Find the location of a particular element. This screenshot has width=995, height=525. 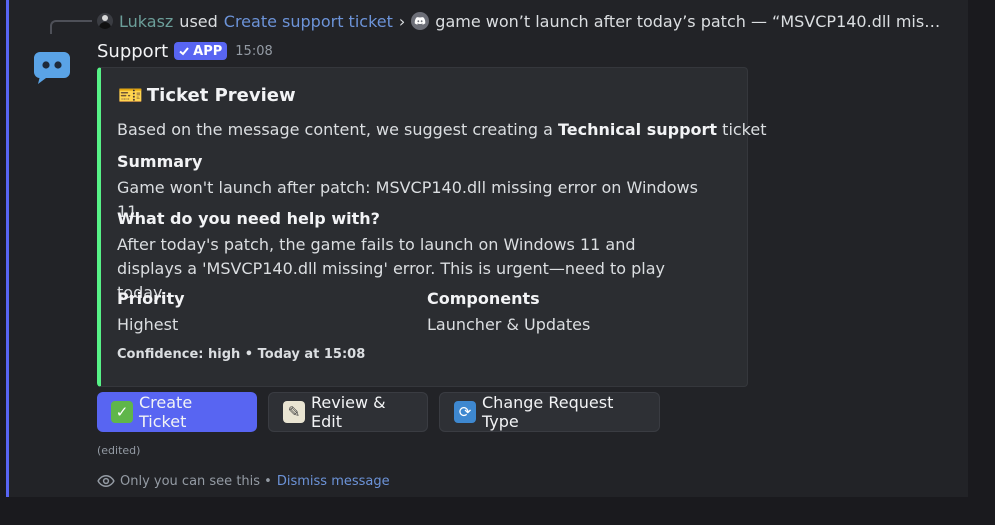

reply-command: Create support ticket is located at coordinates (308, 21).